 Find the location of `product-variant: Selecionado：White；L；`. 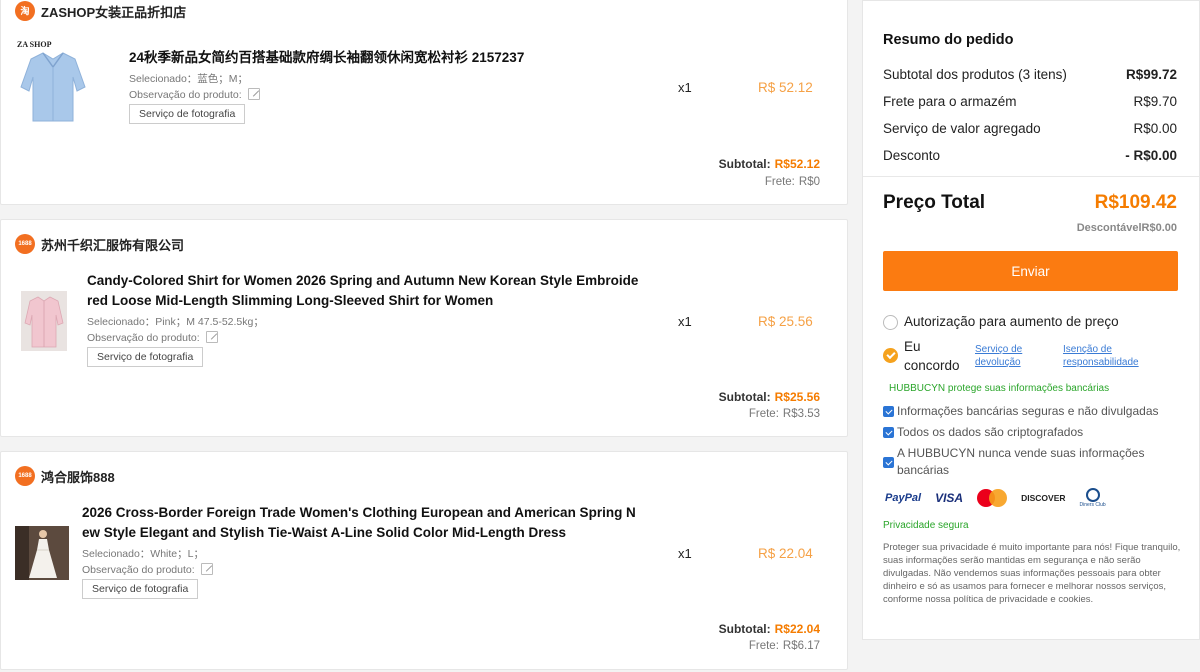

product-variant: Selecionado：White；L； is located at coordinates (143, 554).